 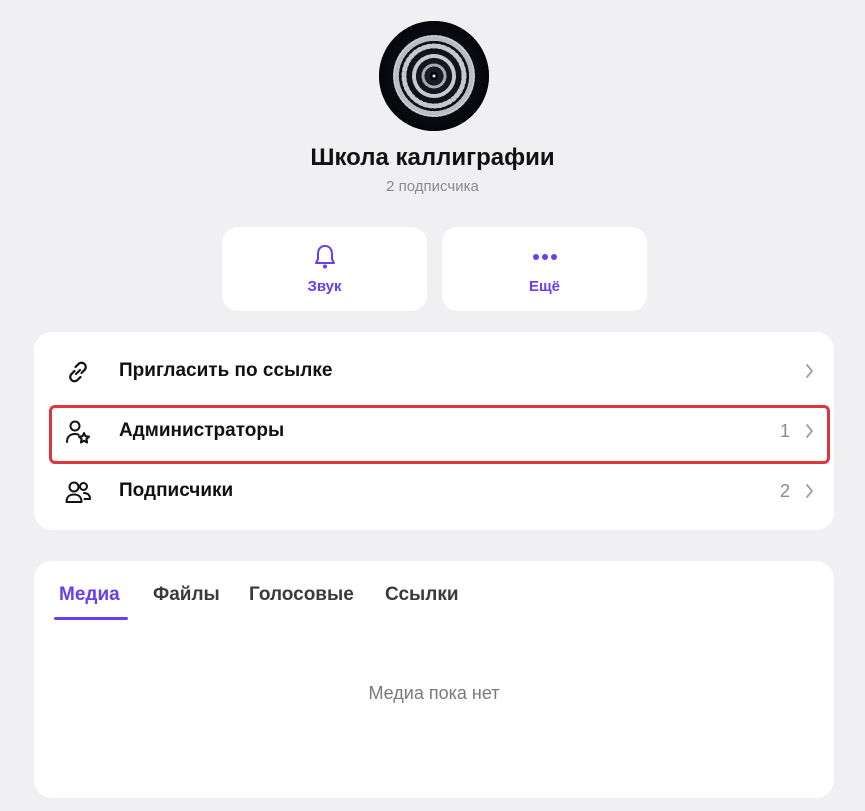 I want to click on more-button: Ещё, so click(x=544, y=269).